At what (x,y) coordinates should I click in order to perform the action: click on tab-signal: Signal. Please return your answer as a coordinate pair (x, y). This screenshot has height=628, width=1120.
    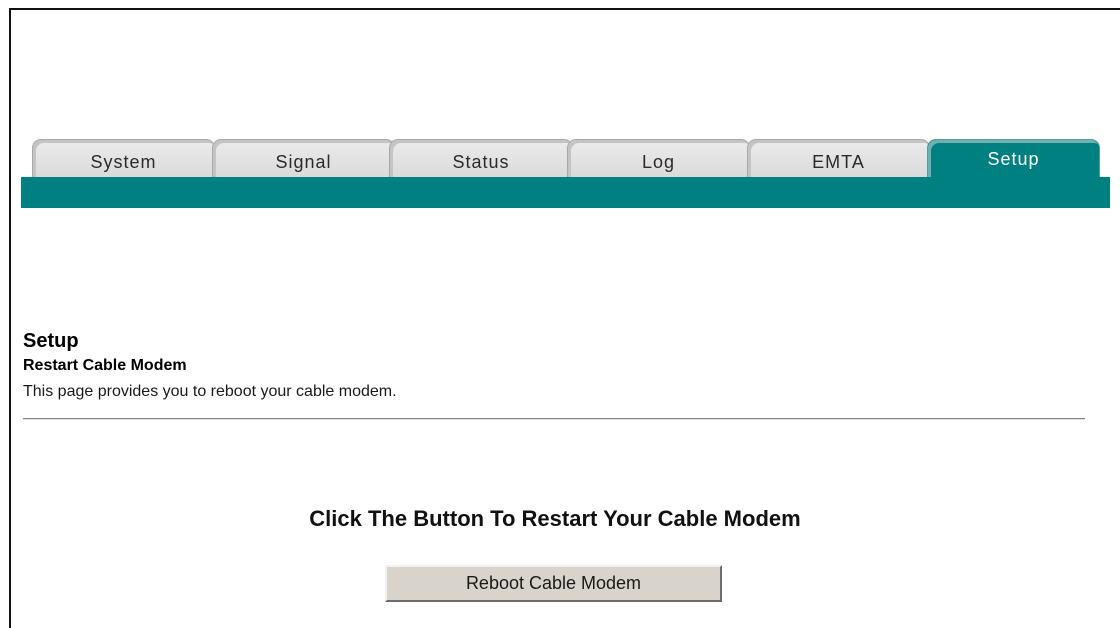
    Looking at the image, I should click on (303, 158).